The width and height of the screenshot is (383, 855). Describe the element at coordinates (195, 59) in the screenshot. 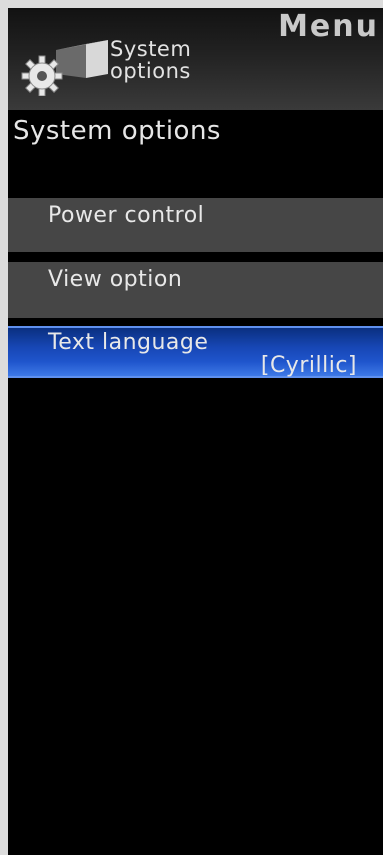

I see `menu-header: System options Menu` at that location.